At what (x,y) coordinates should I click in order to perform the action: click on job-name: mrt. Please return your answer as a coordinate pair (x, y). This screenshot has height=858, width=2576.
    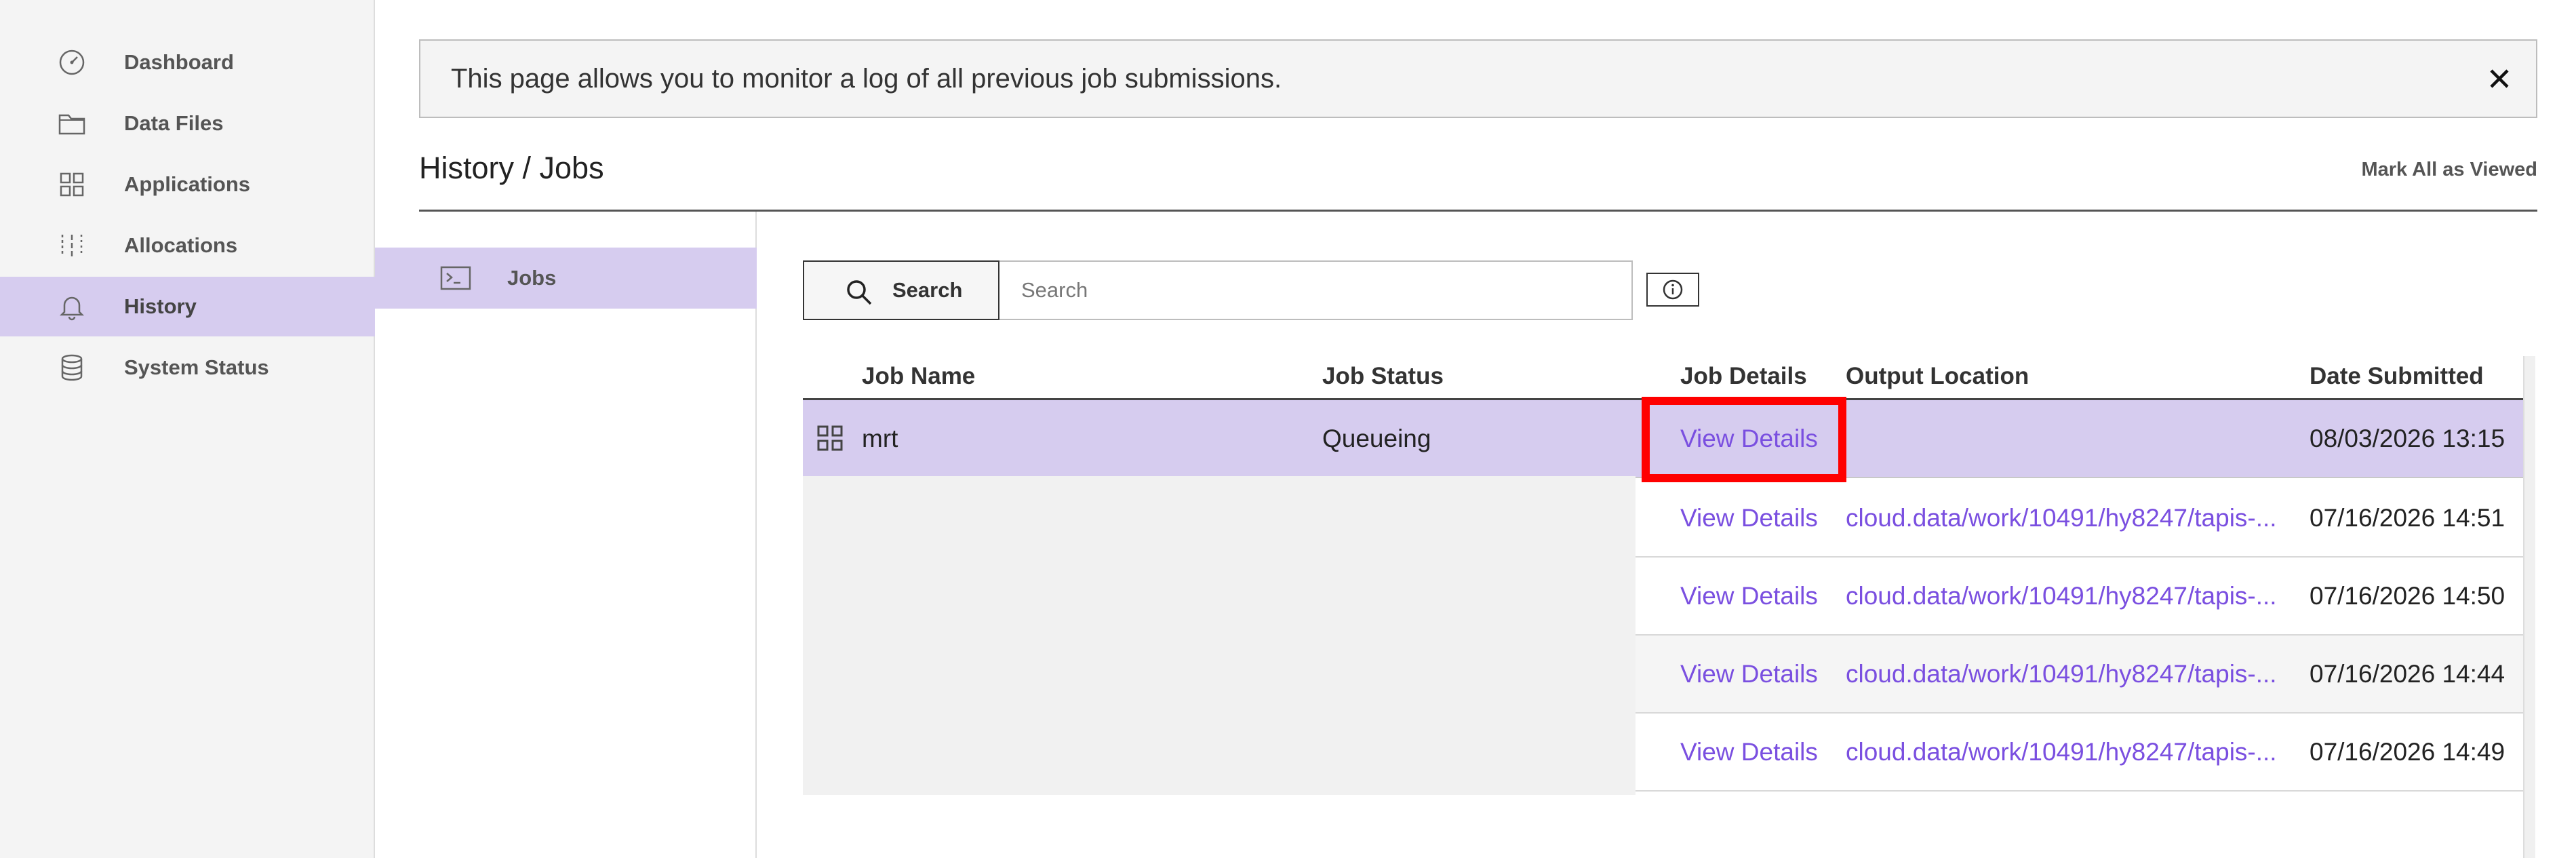
    Looking at the image, I should click on (880, 438).